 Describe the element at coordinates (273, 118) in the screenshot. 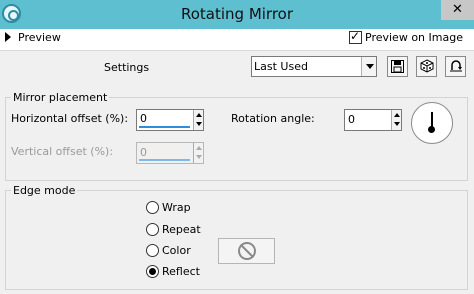

I see `rotation-angle-label: Rotation angle:` at that location.